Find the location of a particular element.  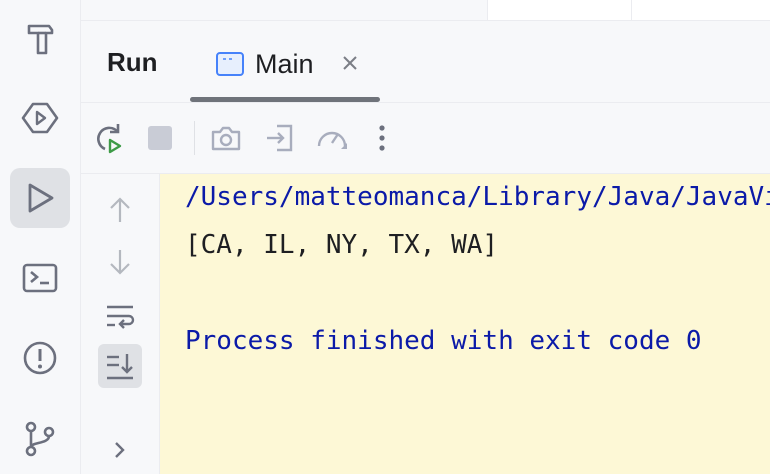

run-icon is located at coordinates (41, 198).